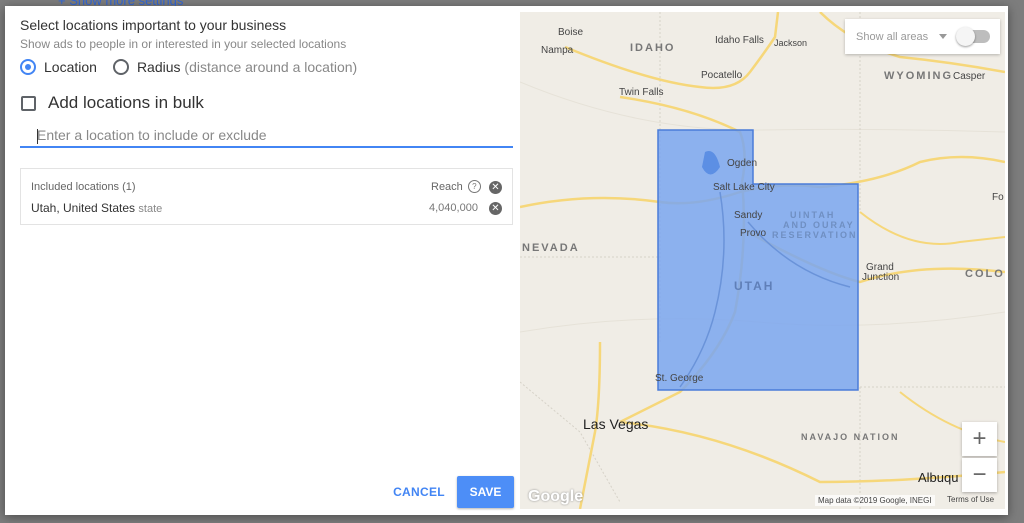 The image size is (1024, 523). What do you see at coordinates (979, 475) in the screenshot?
I see `zoom-out-button: −` at bounding box center [979, 475].